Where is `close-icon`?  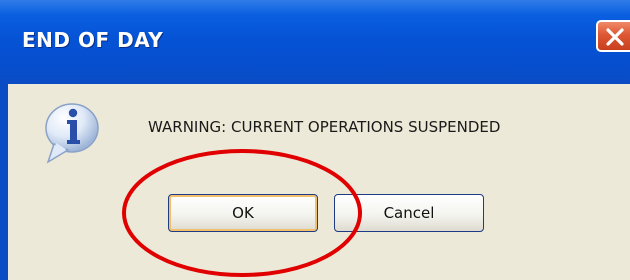 close-icon is located at coordinates (615, 37).